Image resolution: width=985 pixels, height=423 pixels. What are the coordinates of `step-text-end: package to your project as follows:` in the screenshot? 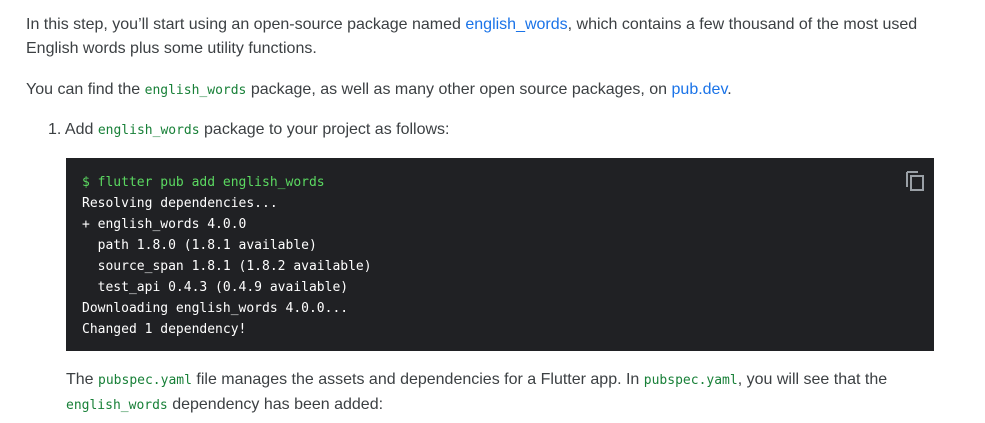 It's located at (324, 129).